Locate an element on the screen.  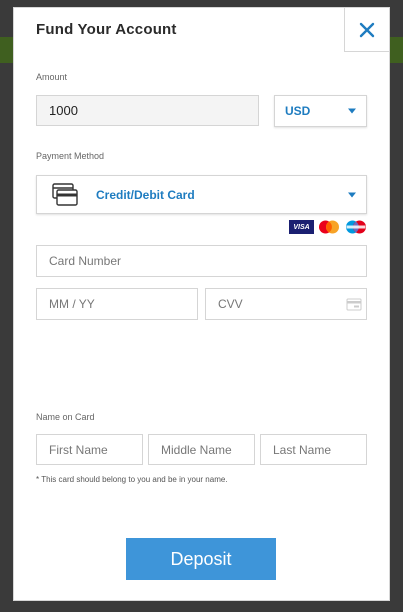
maestro-logo is located at coordinates (356, 227).